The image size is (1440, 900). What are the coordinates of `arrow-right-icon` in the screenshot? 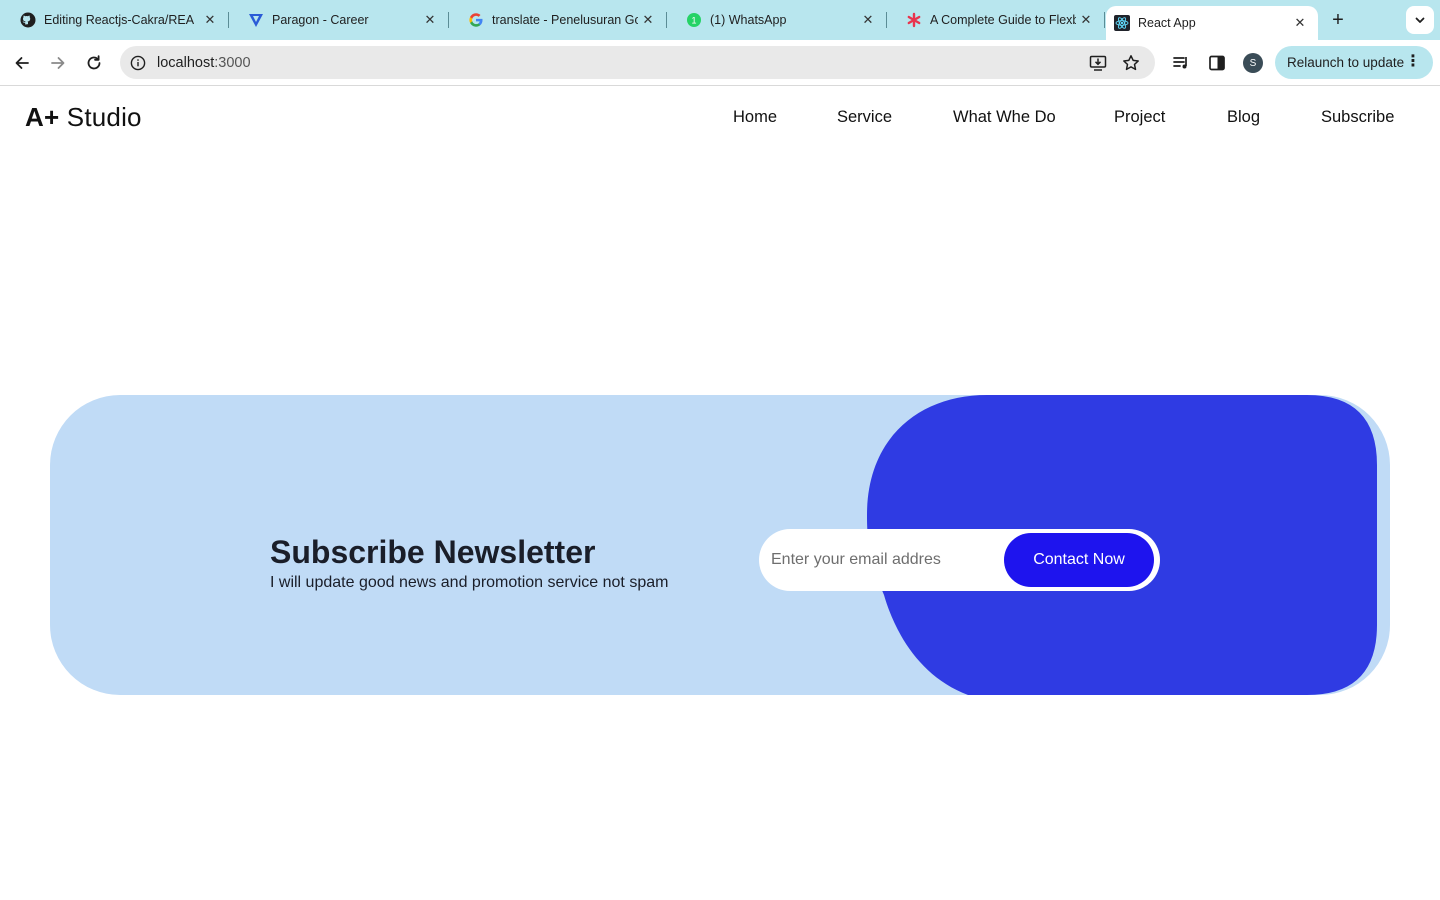 It's located at (58, 63).